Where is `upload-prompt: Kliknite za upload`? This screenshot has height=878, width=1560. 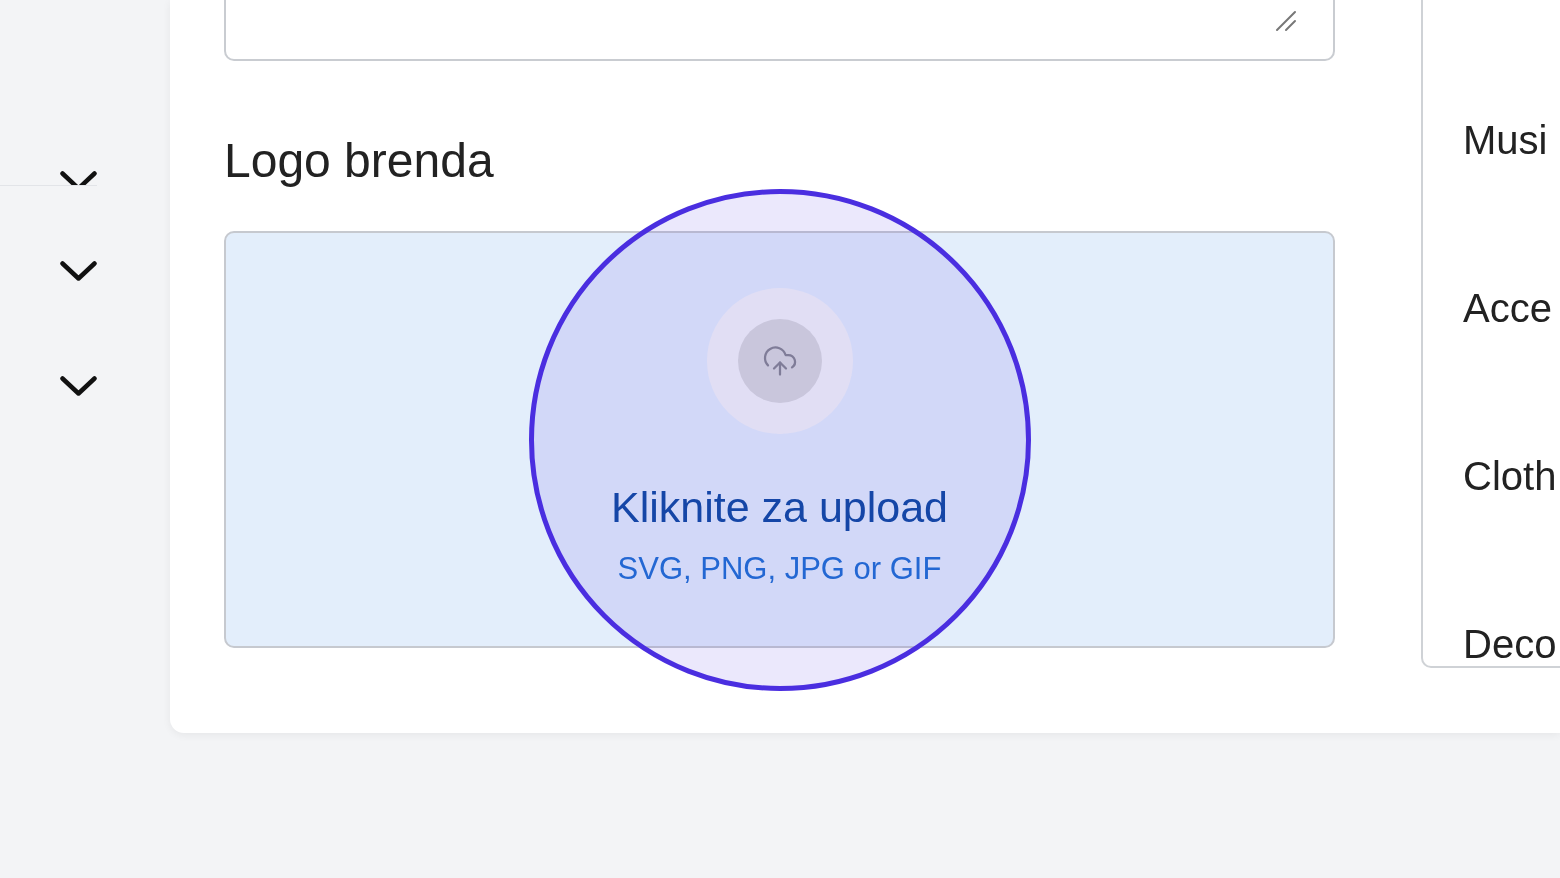 upload-prompt: Kliknite za upload is located at coordinates (779, 507).